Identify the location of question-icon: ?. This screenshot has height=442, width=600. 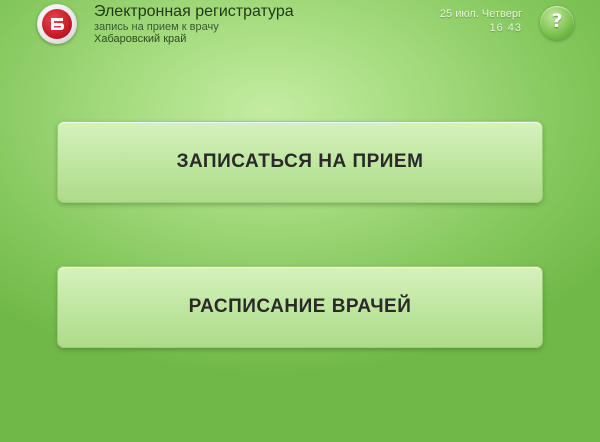
(557, 21).